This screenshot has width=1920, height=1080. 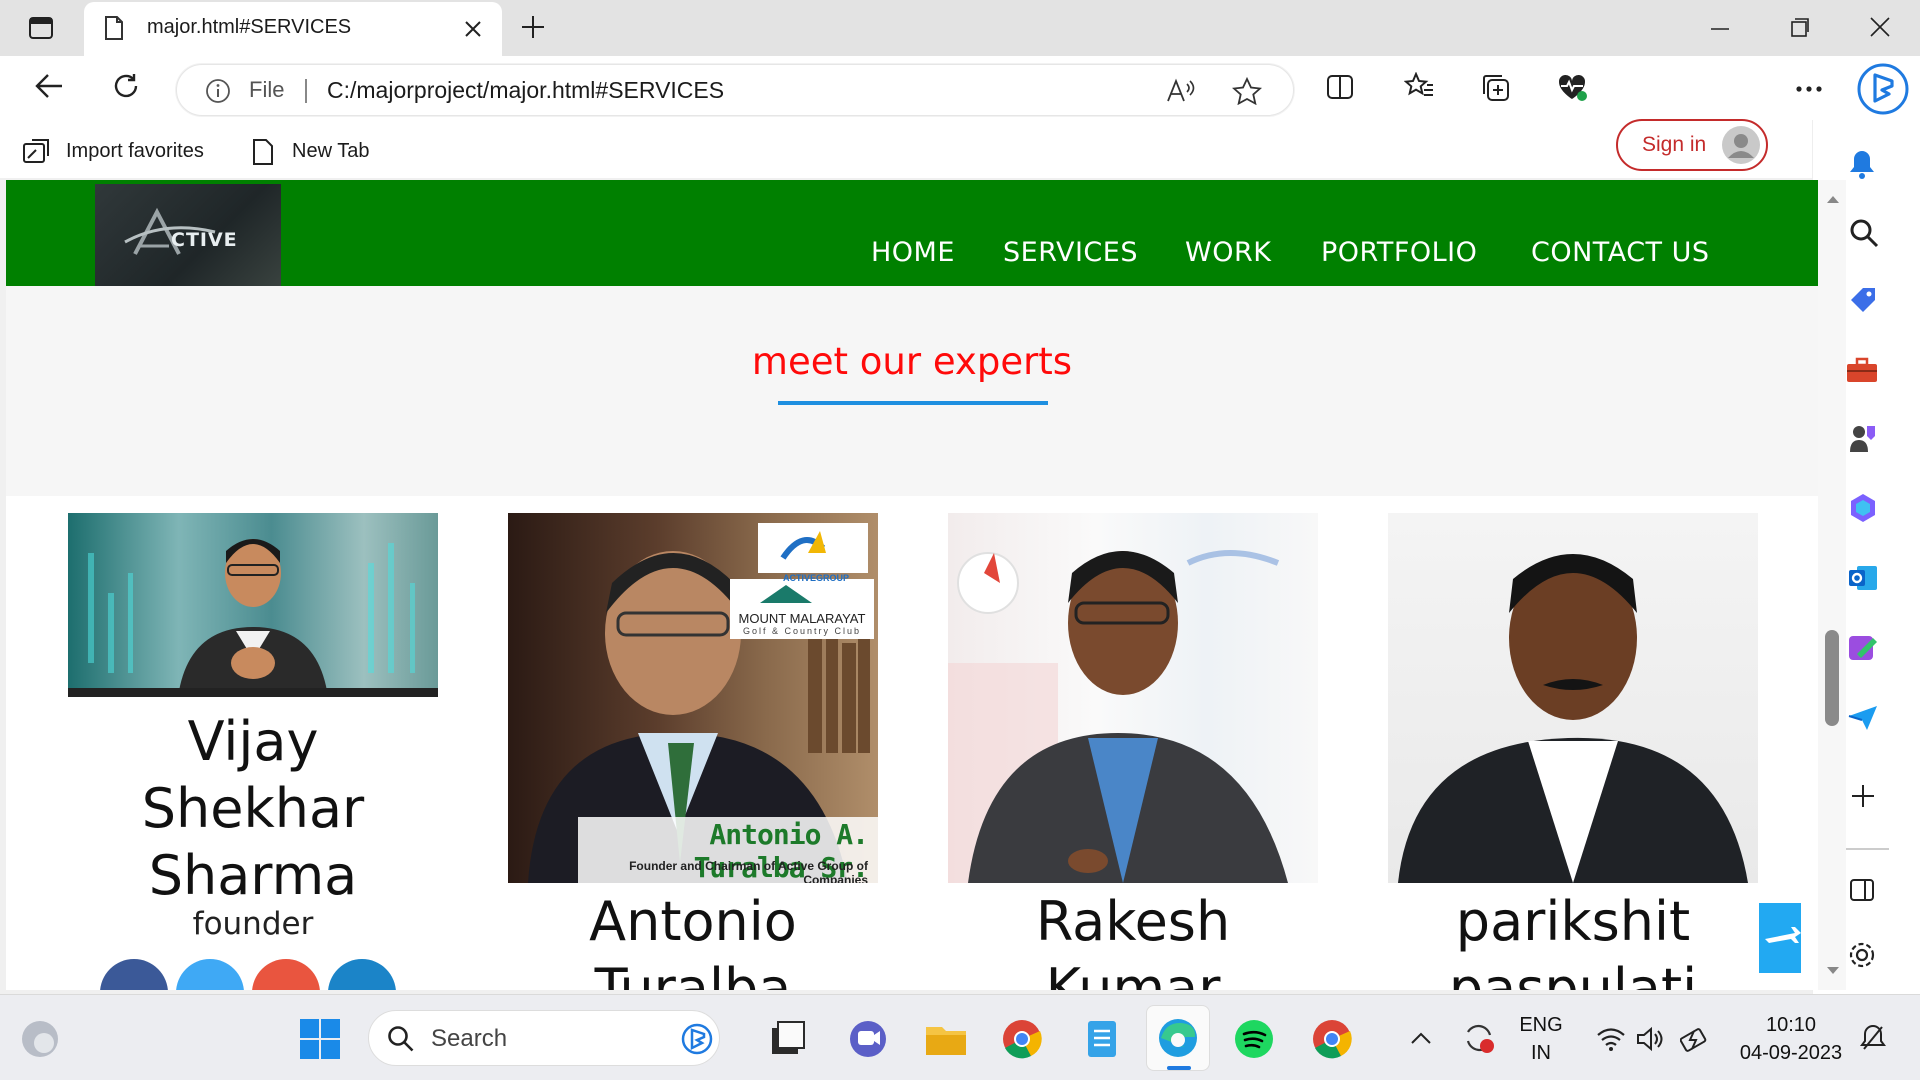 I want to click on active-indicator, so click(x=1179, y=1068).